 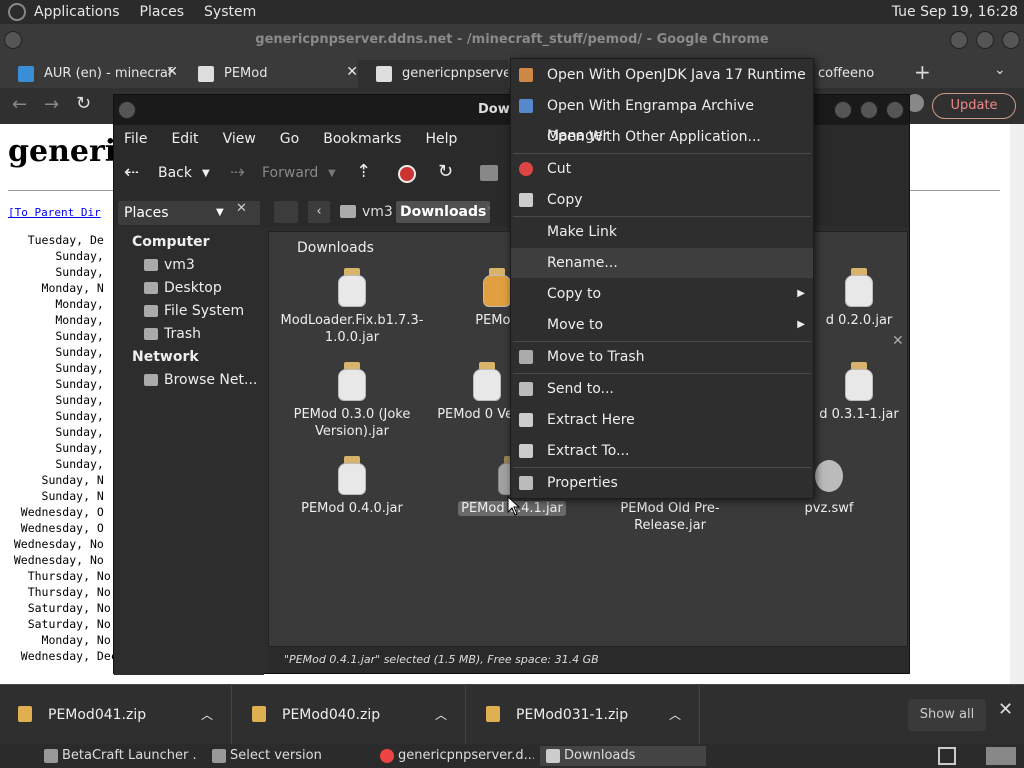 I want to click on places-menu: Places, so click(x=162, y=12).